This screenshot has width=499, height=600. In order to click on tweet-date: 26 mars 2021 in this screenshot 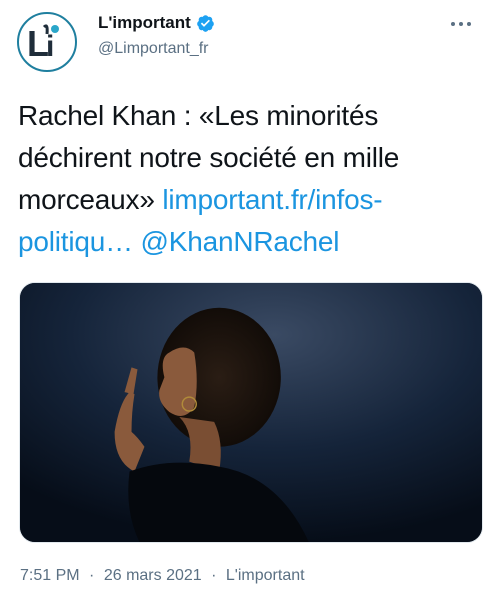, I will do `click(153, 575)`.